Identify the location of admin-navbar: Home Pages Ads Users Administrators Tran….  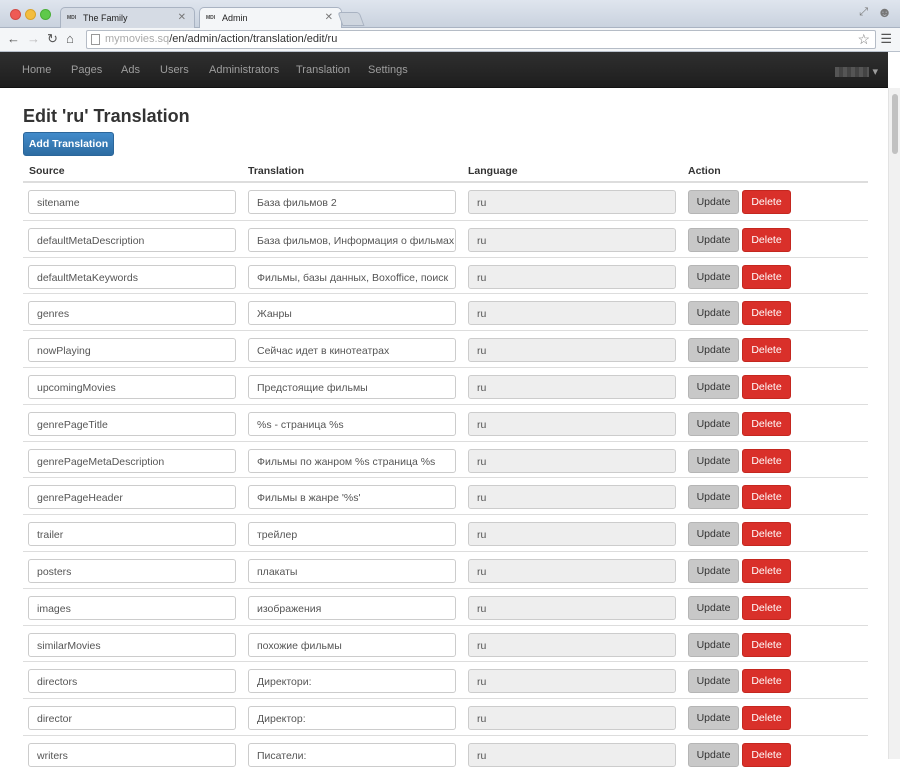
(444, 70).